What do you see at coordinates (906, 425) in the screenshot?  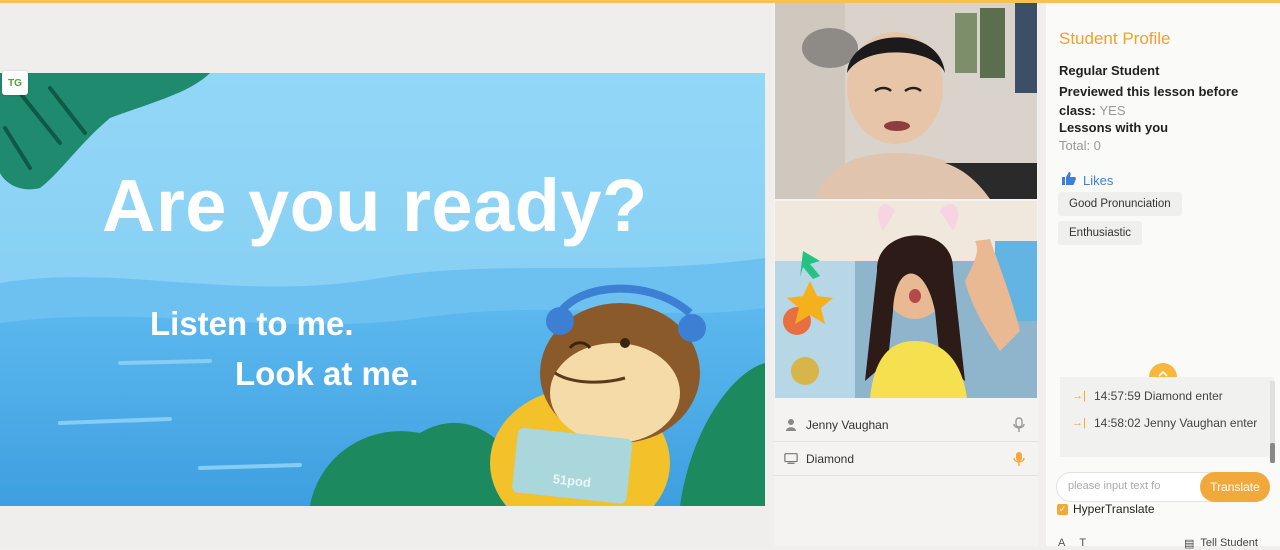 I see `participant-row-teacher: Jenny Vaughan` at bounding box center [906, 425].